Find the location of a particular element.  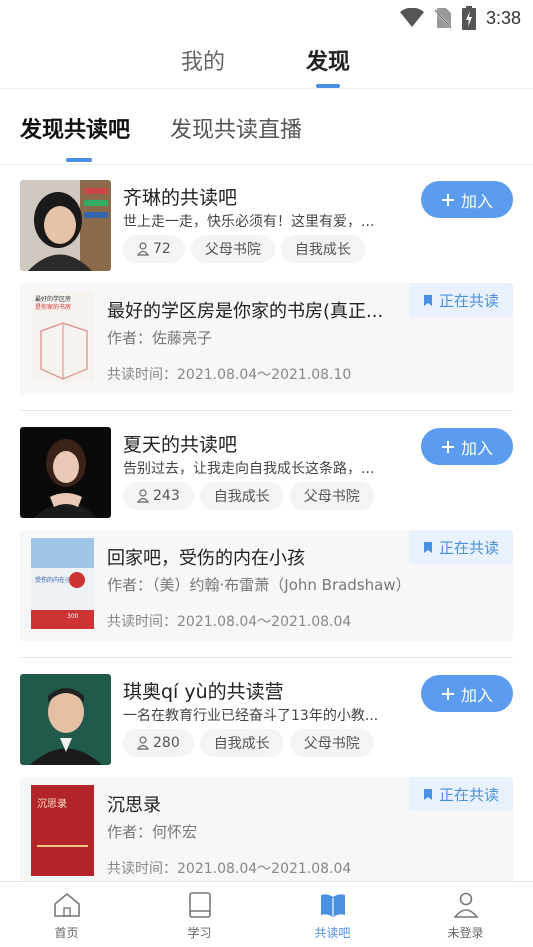

book-icon is located at coordinates (200, 905).